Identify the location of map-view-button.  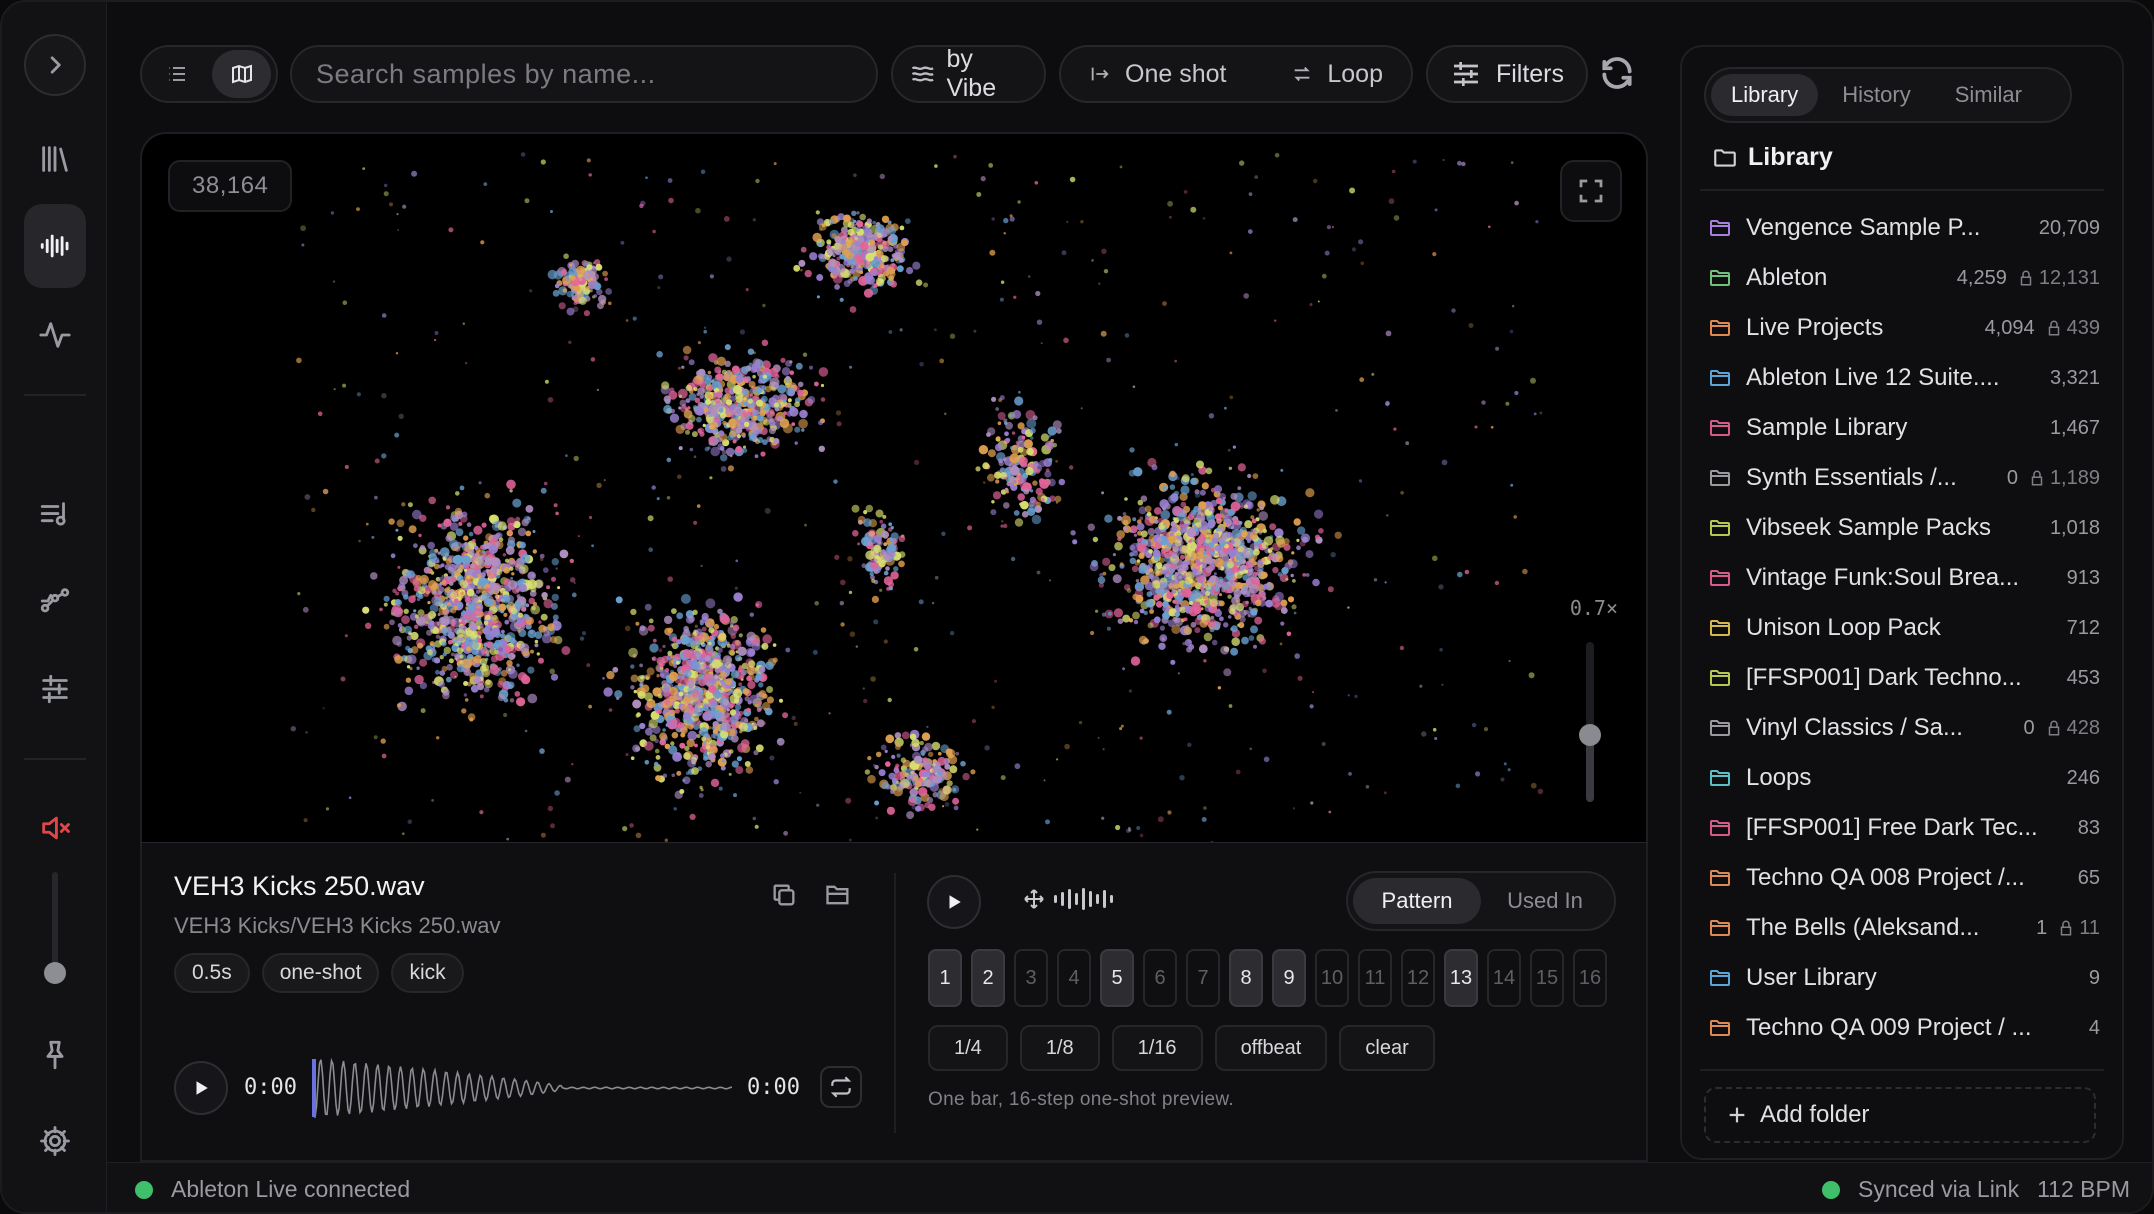
(241, 74).